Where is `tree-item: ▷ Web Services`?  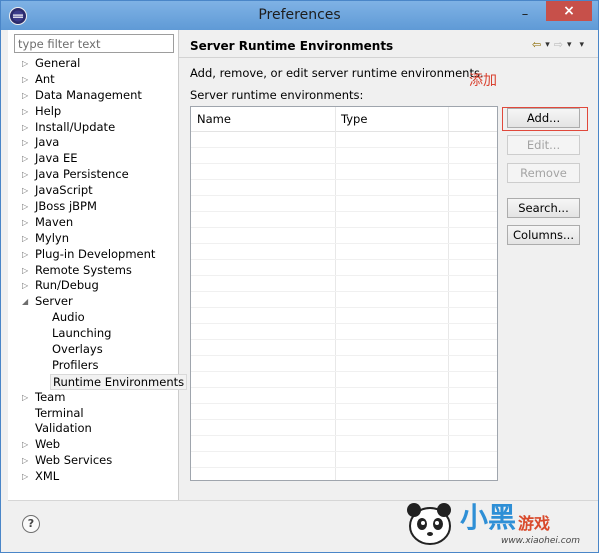
tree-item: ▷ Web Services is located at coordinates (93, 461).